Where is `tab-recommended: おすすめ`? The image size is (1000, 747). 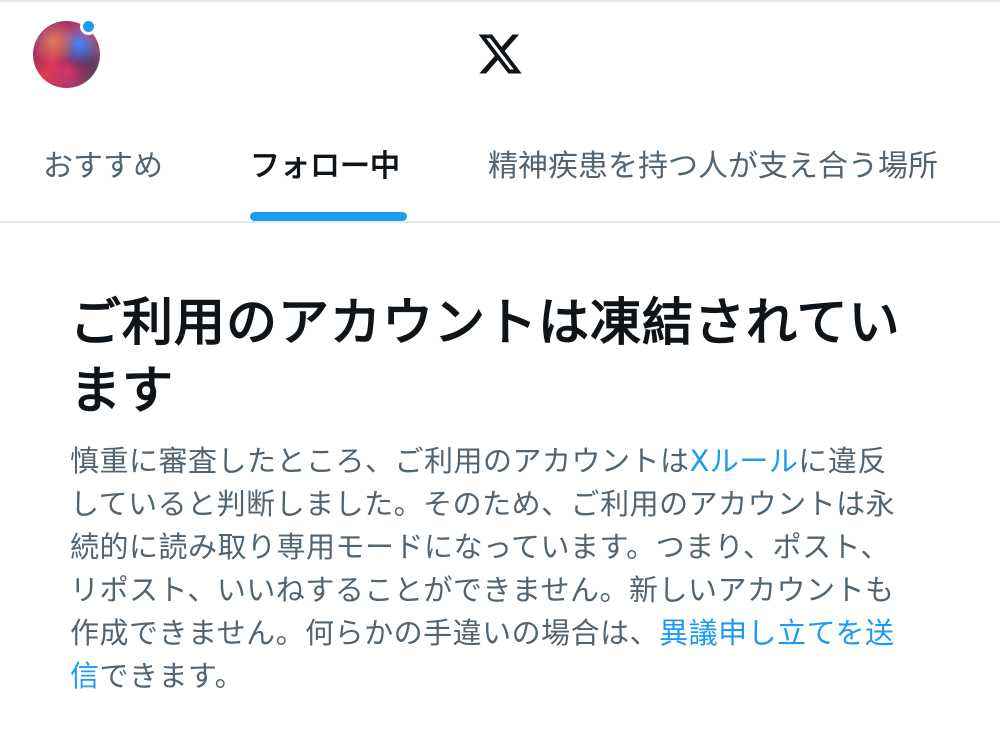 tab-recommended: おすすめ is located at coordinates (103, 167).